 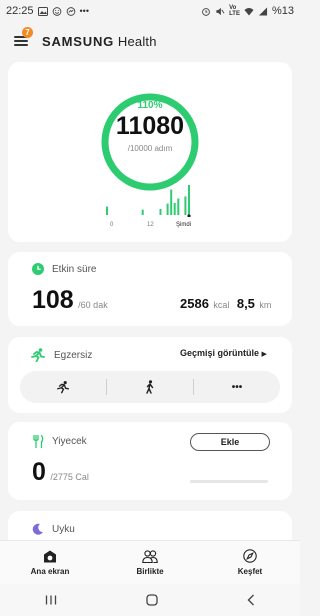 I want to click on food-title: Yiyecek, so click(x=69, y=441).